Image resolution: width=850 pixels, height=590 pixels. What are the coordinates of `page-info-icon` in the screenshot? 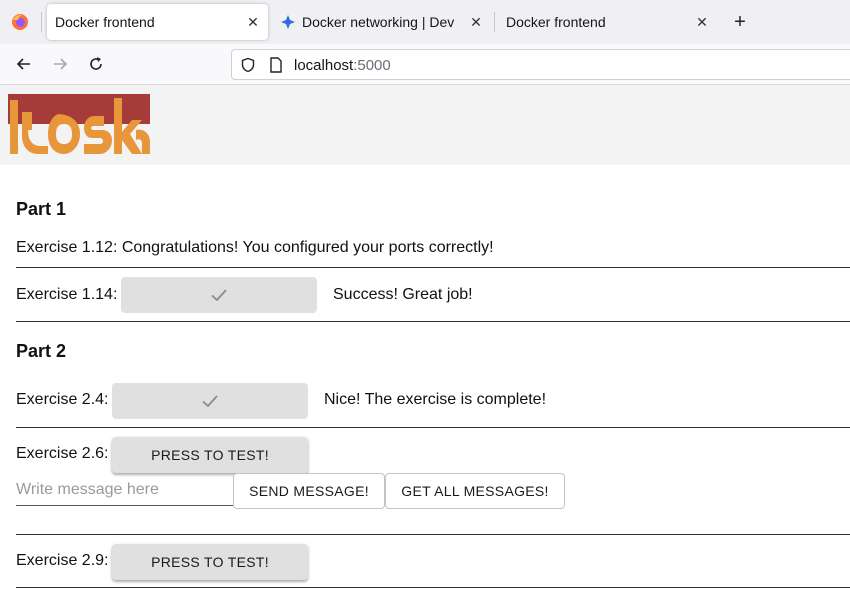 It's located at (276, 65).